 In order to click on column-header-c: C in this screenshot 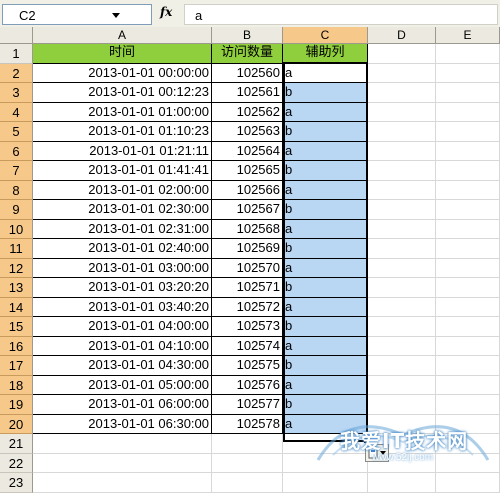, I will do `click(325, 35)`.